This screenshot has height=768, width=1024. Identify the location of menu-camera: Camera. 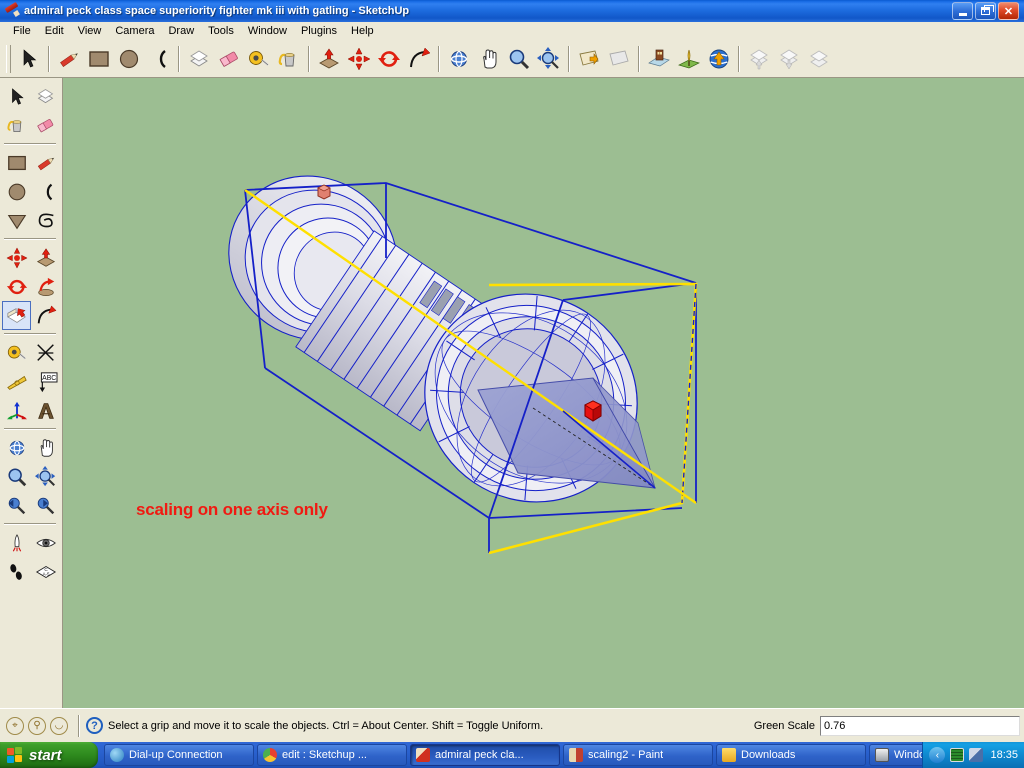
(134, 31).